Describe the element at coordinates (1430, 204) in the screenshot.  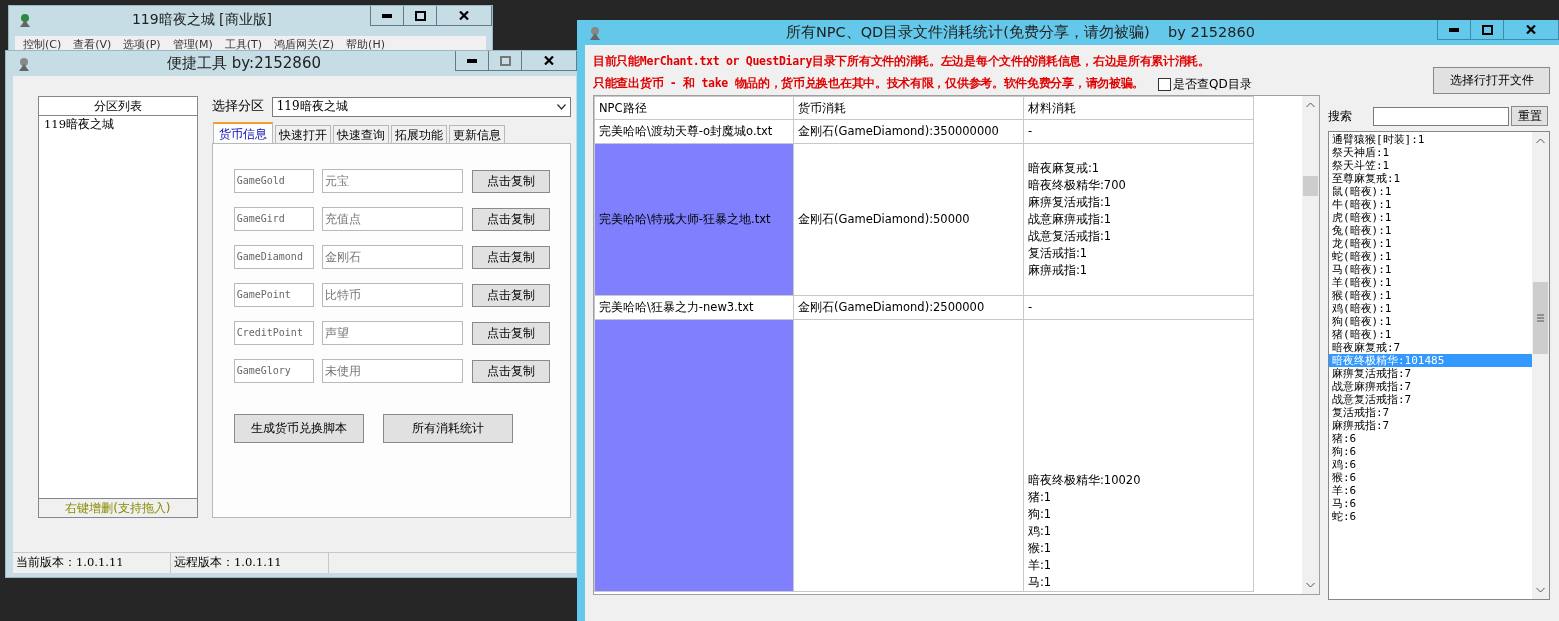
I see `list-item: 牛(暗夜):1` at that location.